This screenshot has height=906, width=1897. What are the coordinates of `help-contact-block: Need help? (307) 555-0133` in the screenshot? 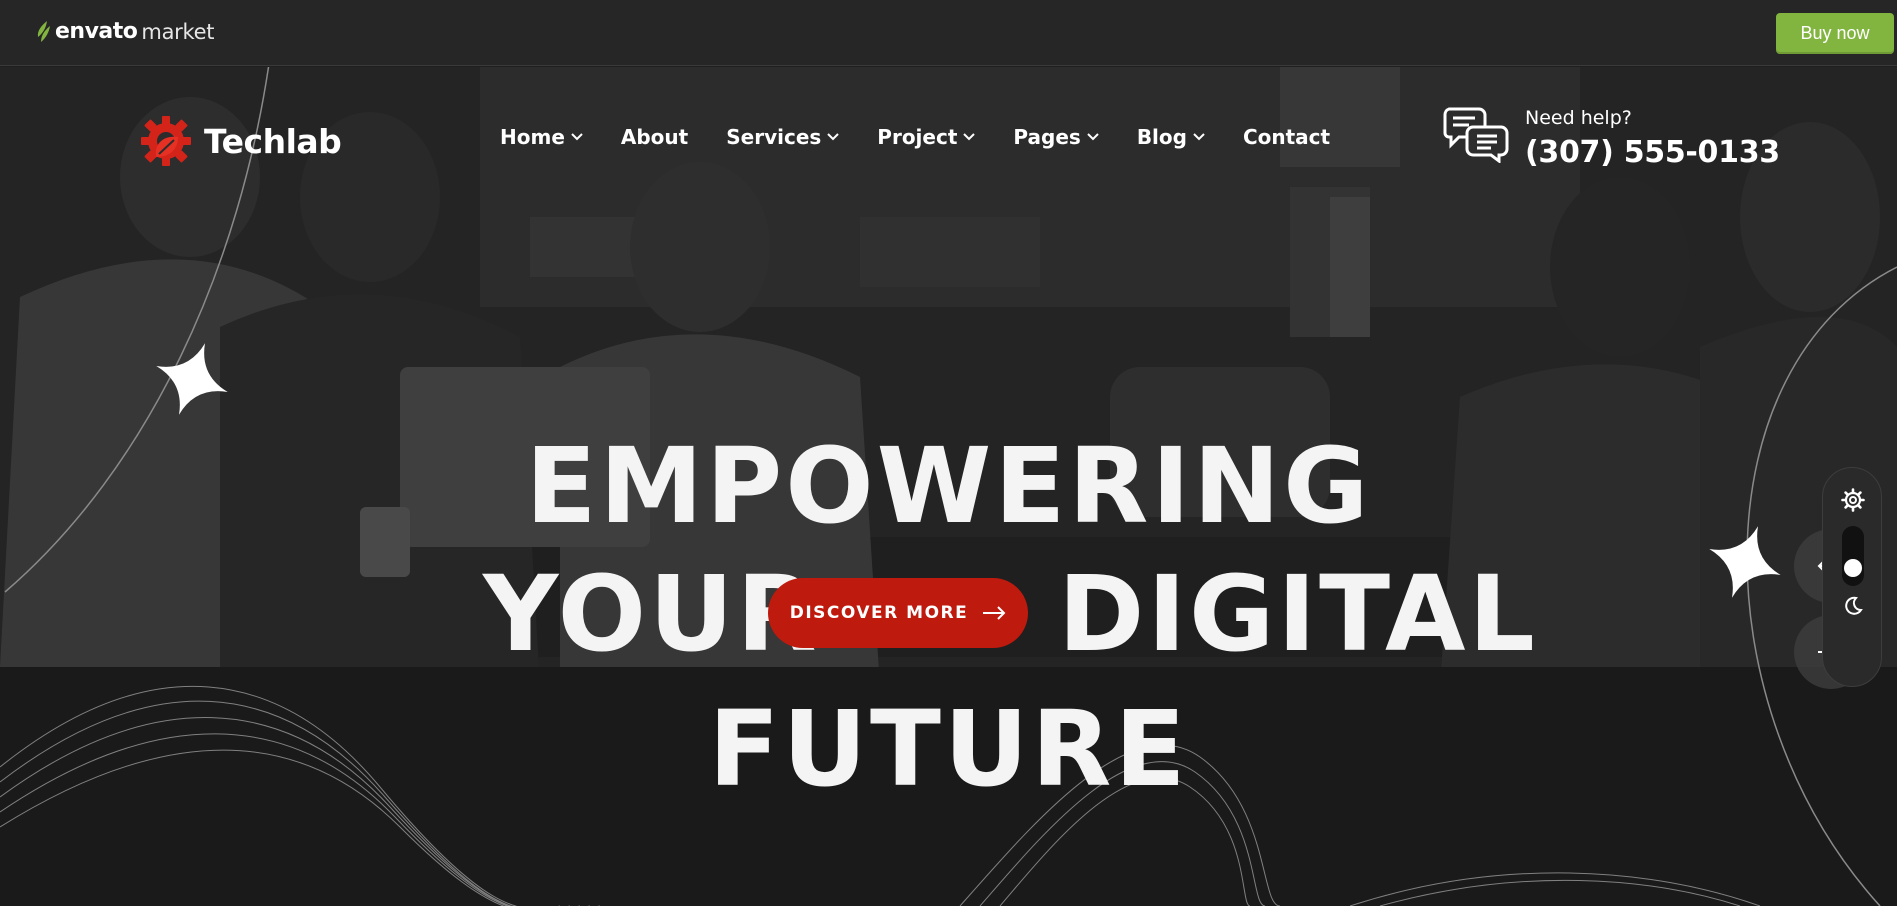 It's located at (1611, 137).